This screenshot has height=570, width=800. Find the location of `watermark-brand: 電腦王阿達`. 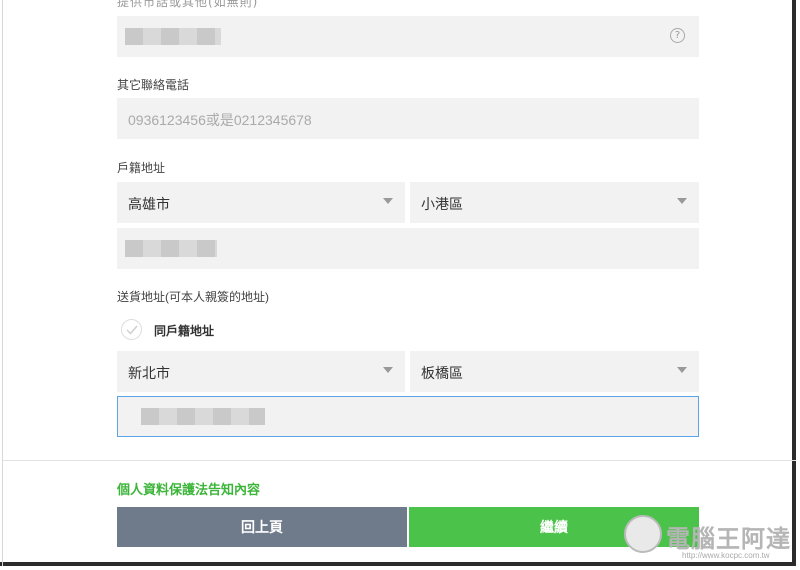

watermark-brand: 電腦王阿達 is located at coordinates (728, 539).